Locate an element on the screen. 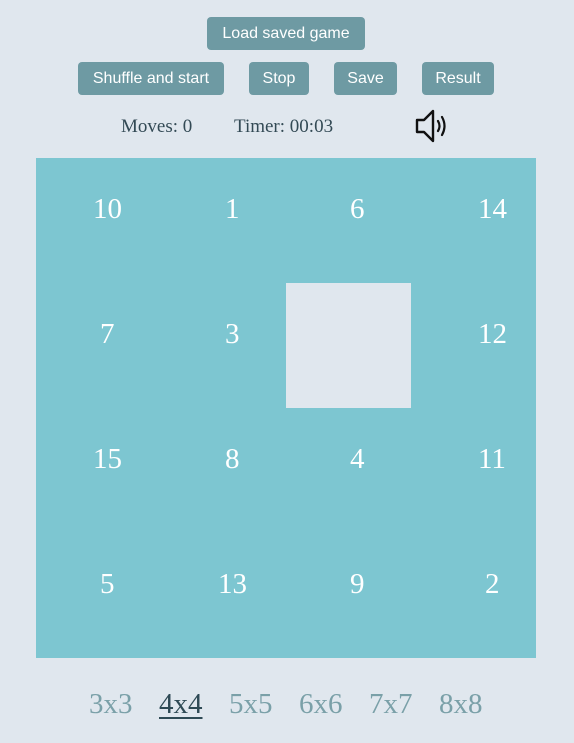 This screenshot has height=743, width=574. save-button: Save is located at coordinates (365, 78).